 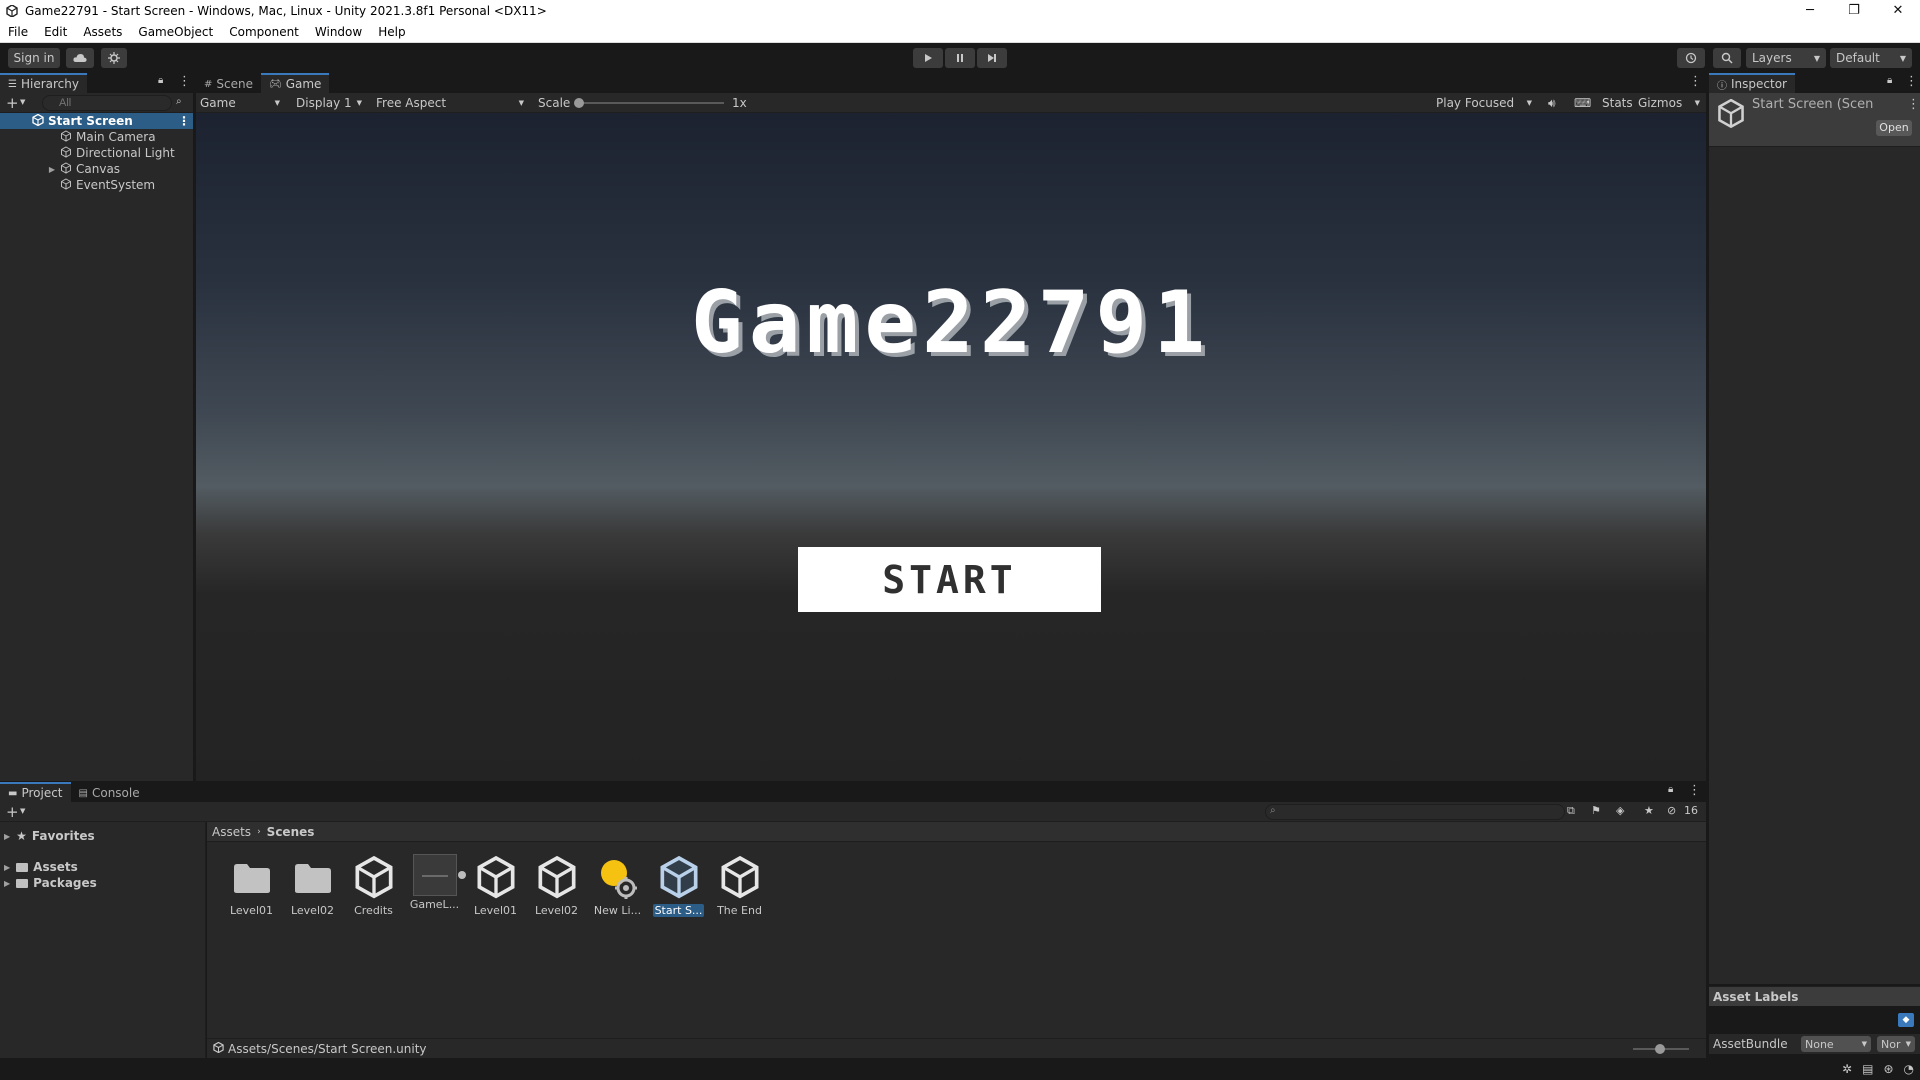 I want to click on tag-icon: ◆, so click(x=1906, y=1020).